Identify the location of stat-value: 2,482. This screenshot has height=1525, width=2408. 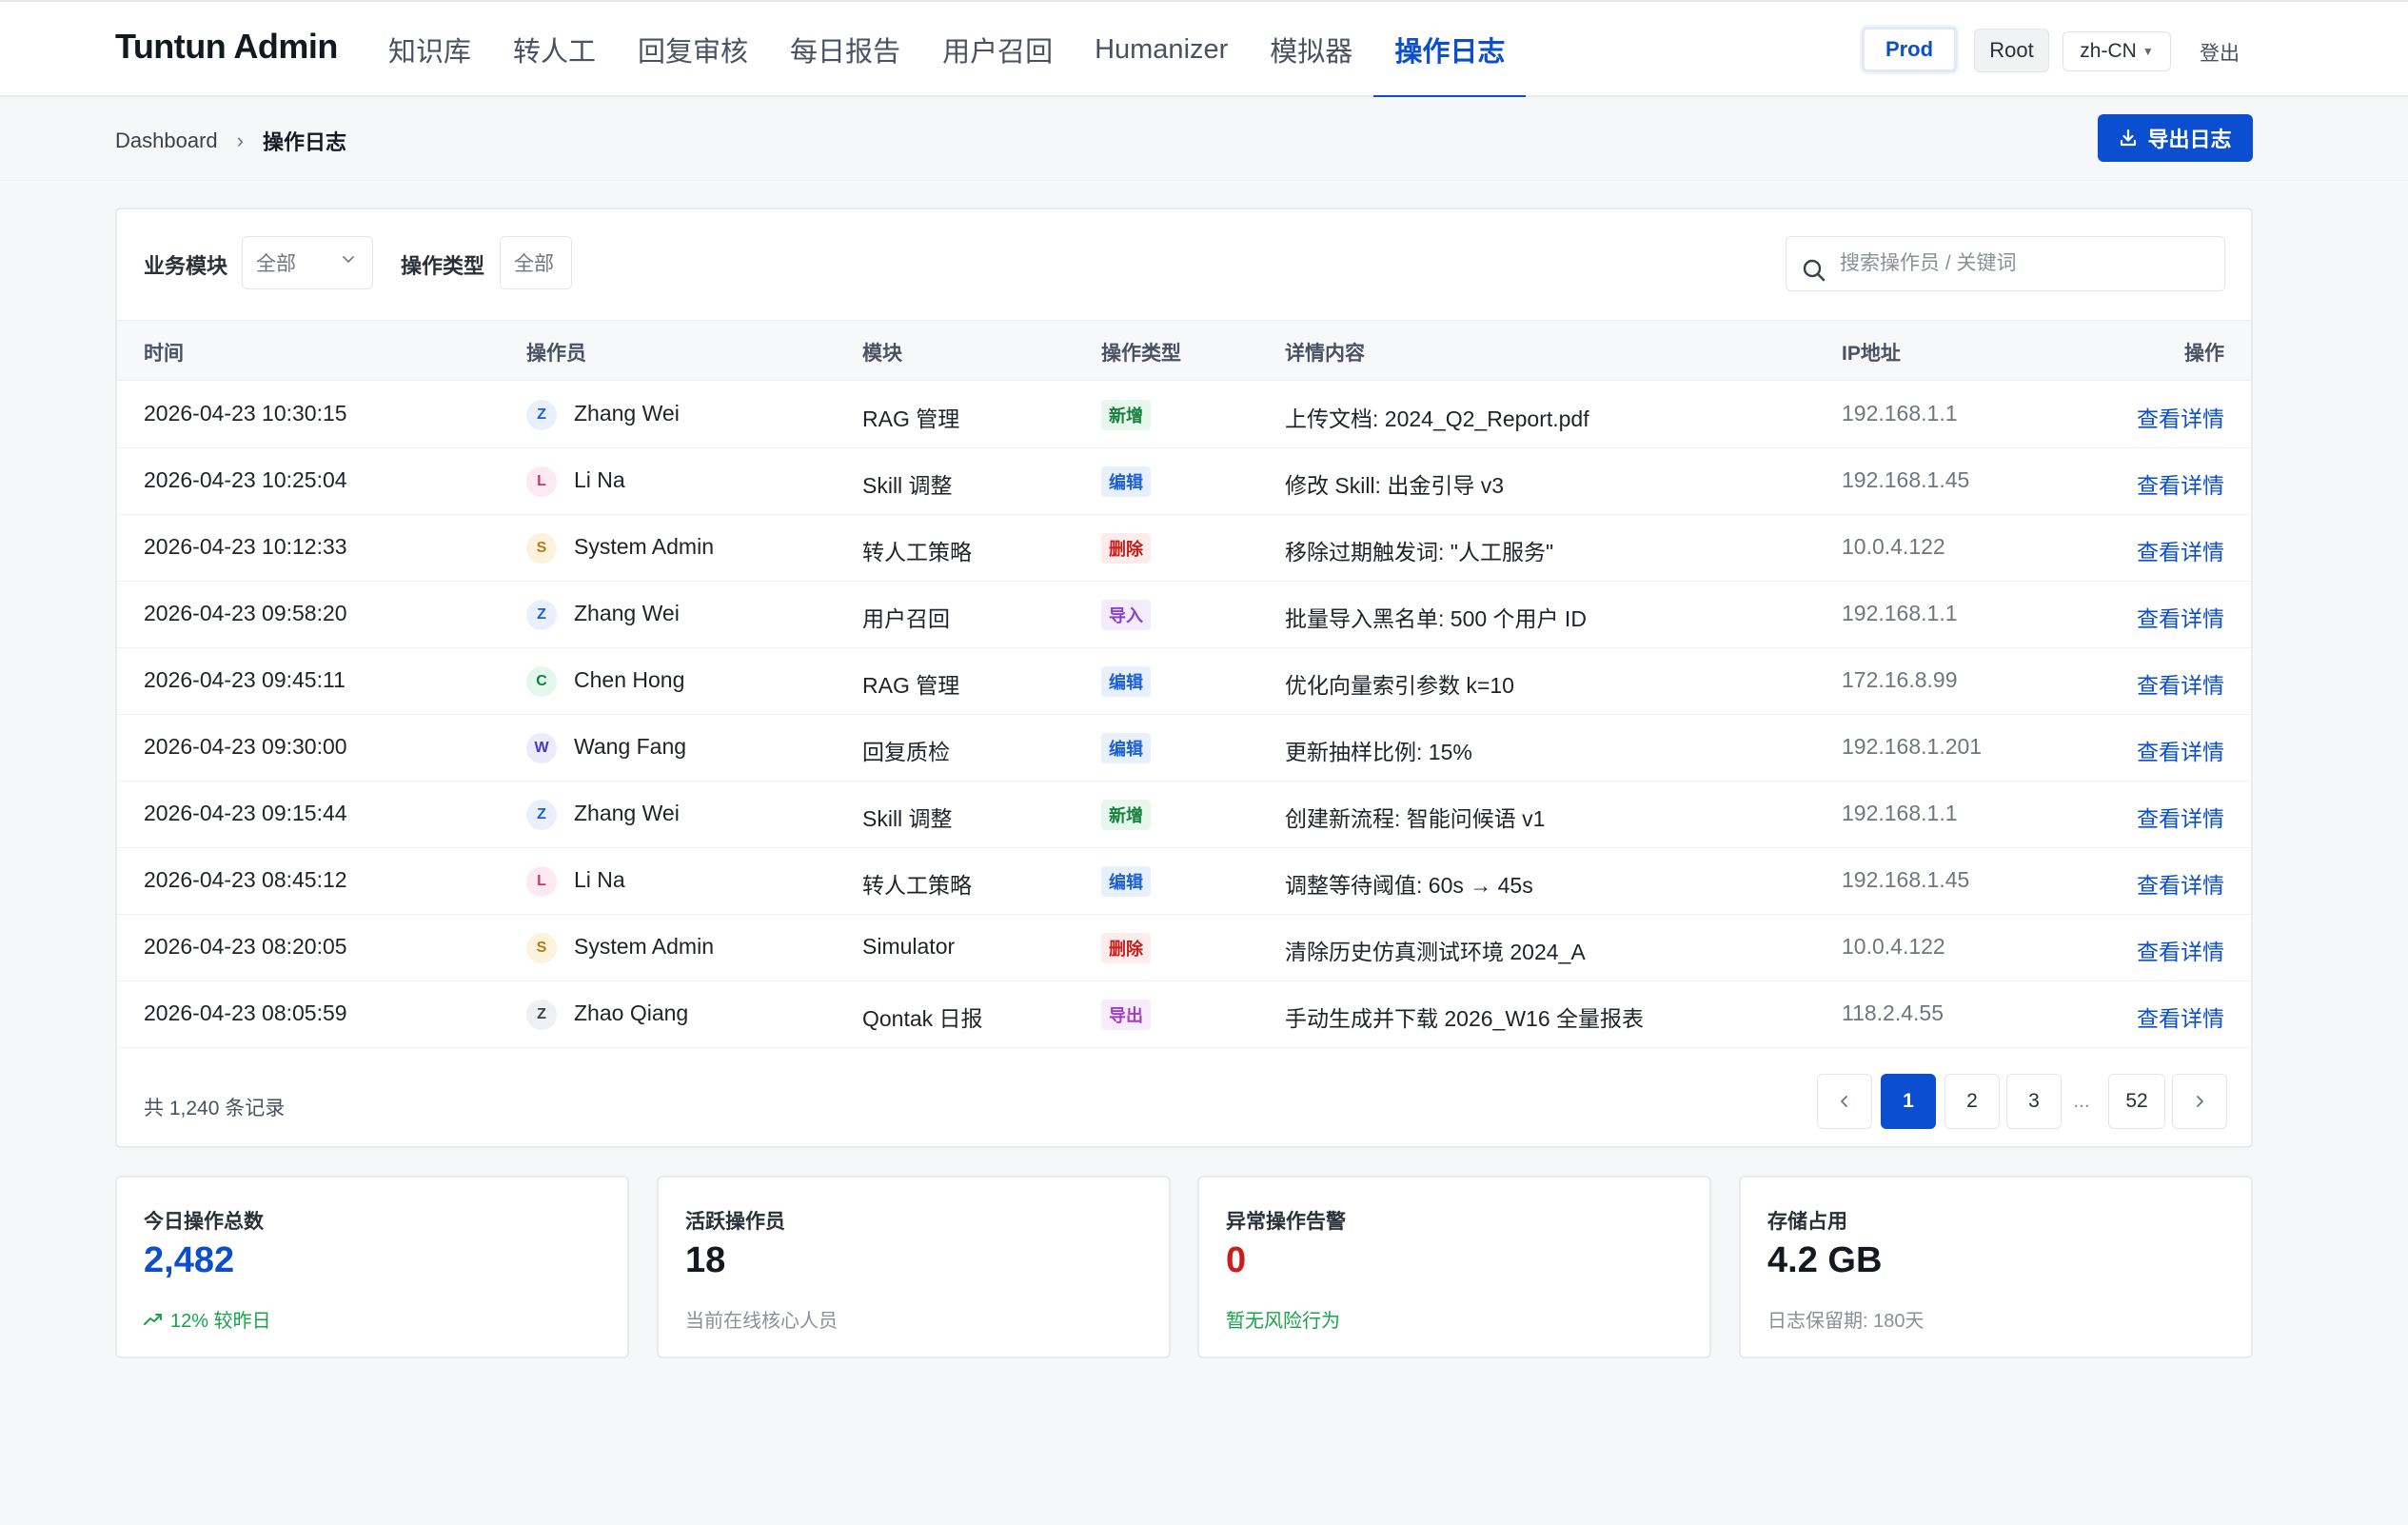
(189, 1260).